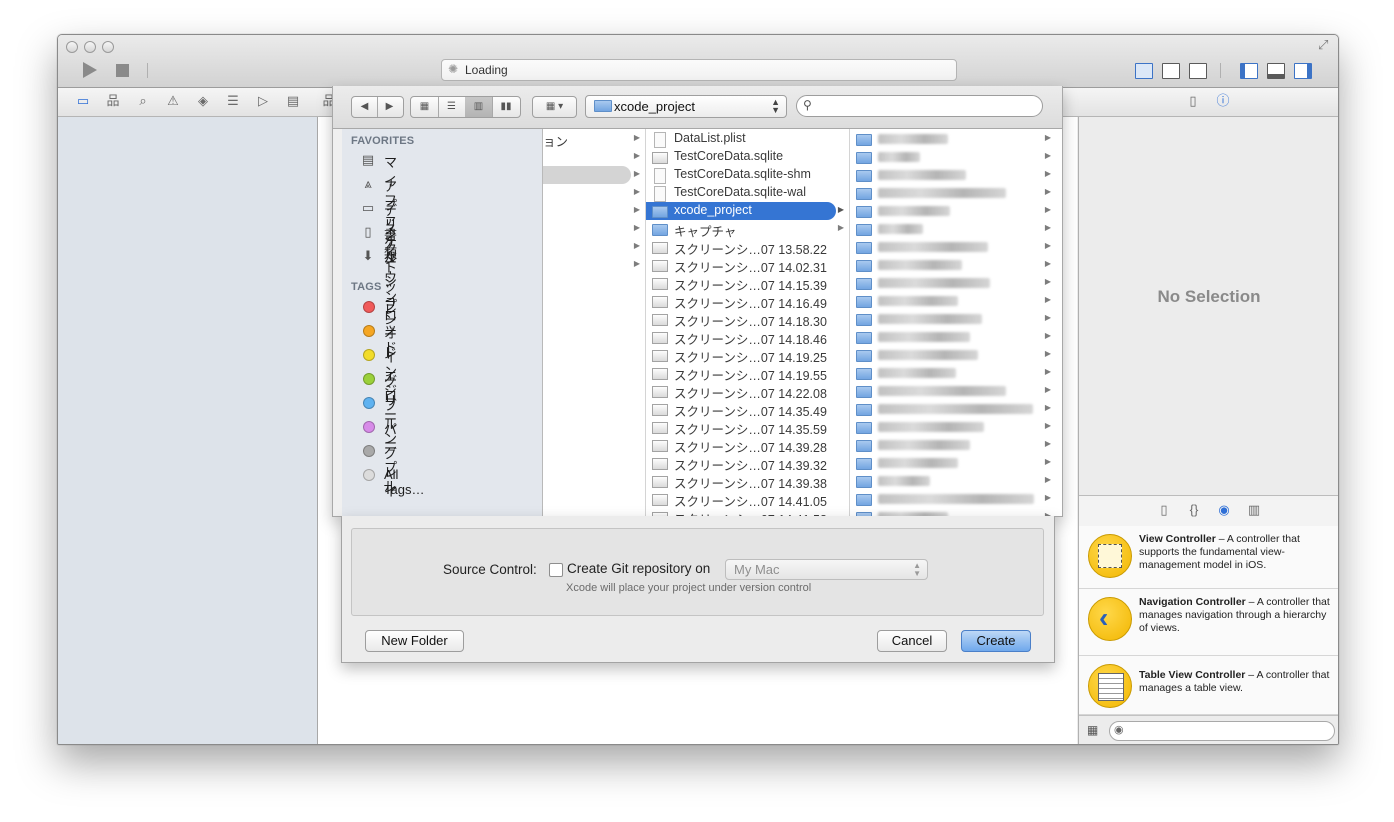  What do you see at coordinates (452, 107) in the screenshot?
I see `list-view-icon: ☰` at bounding box center [452, 107].